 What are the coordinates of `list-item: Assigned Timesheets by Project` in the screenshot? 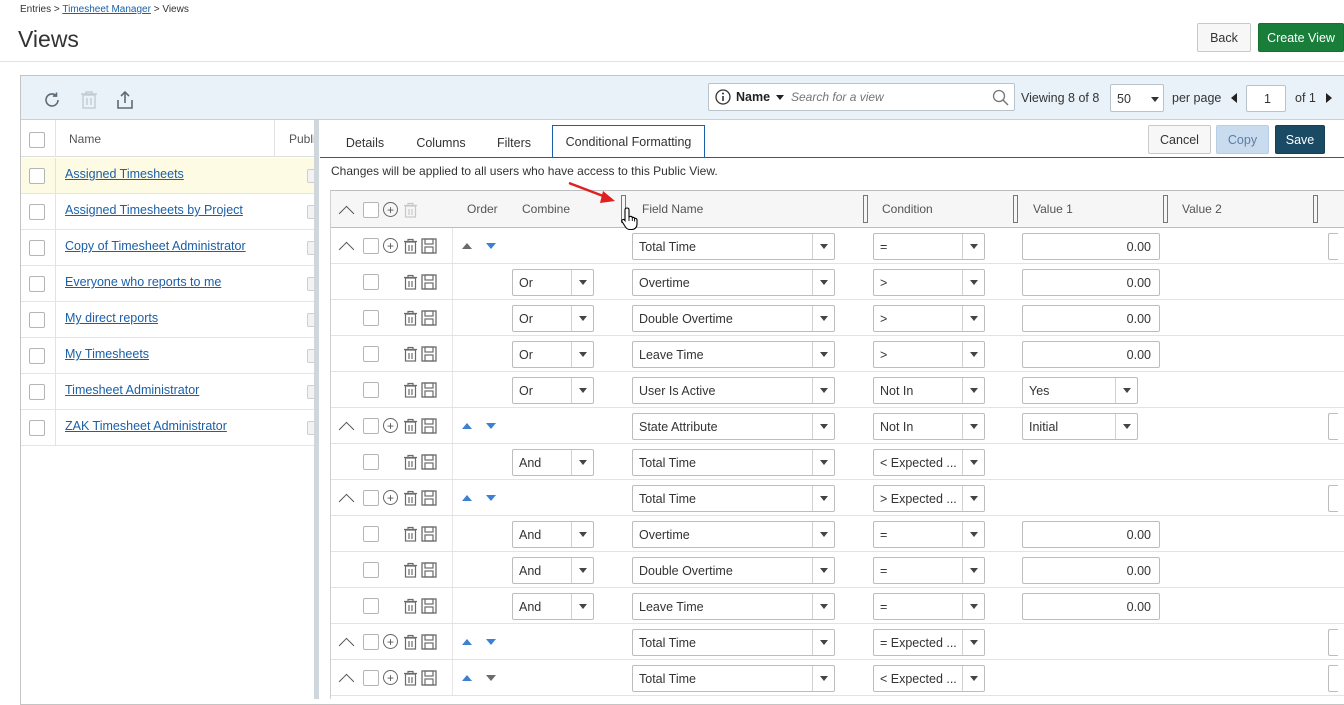 It's located at (168, 212).